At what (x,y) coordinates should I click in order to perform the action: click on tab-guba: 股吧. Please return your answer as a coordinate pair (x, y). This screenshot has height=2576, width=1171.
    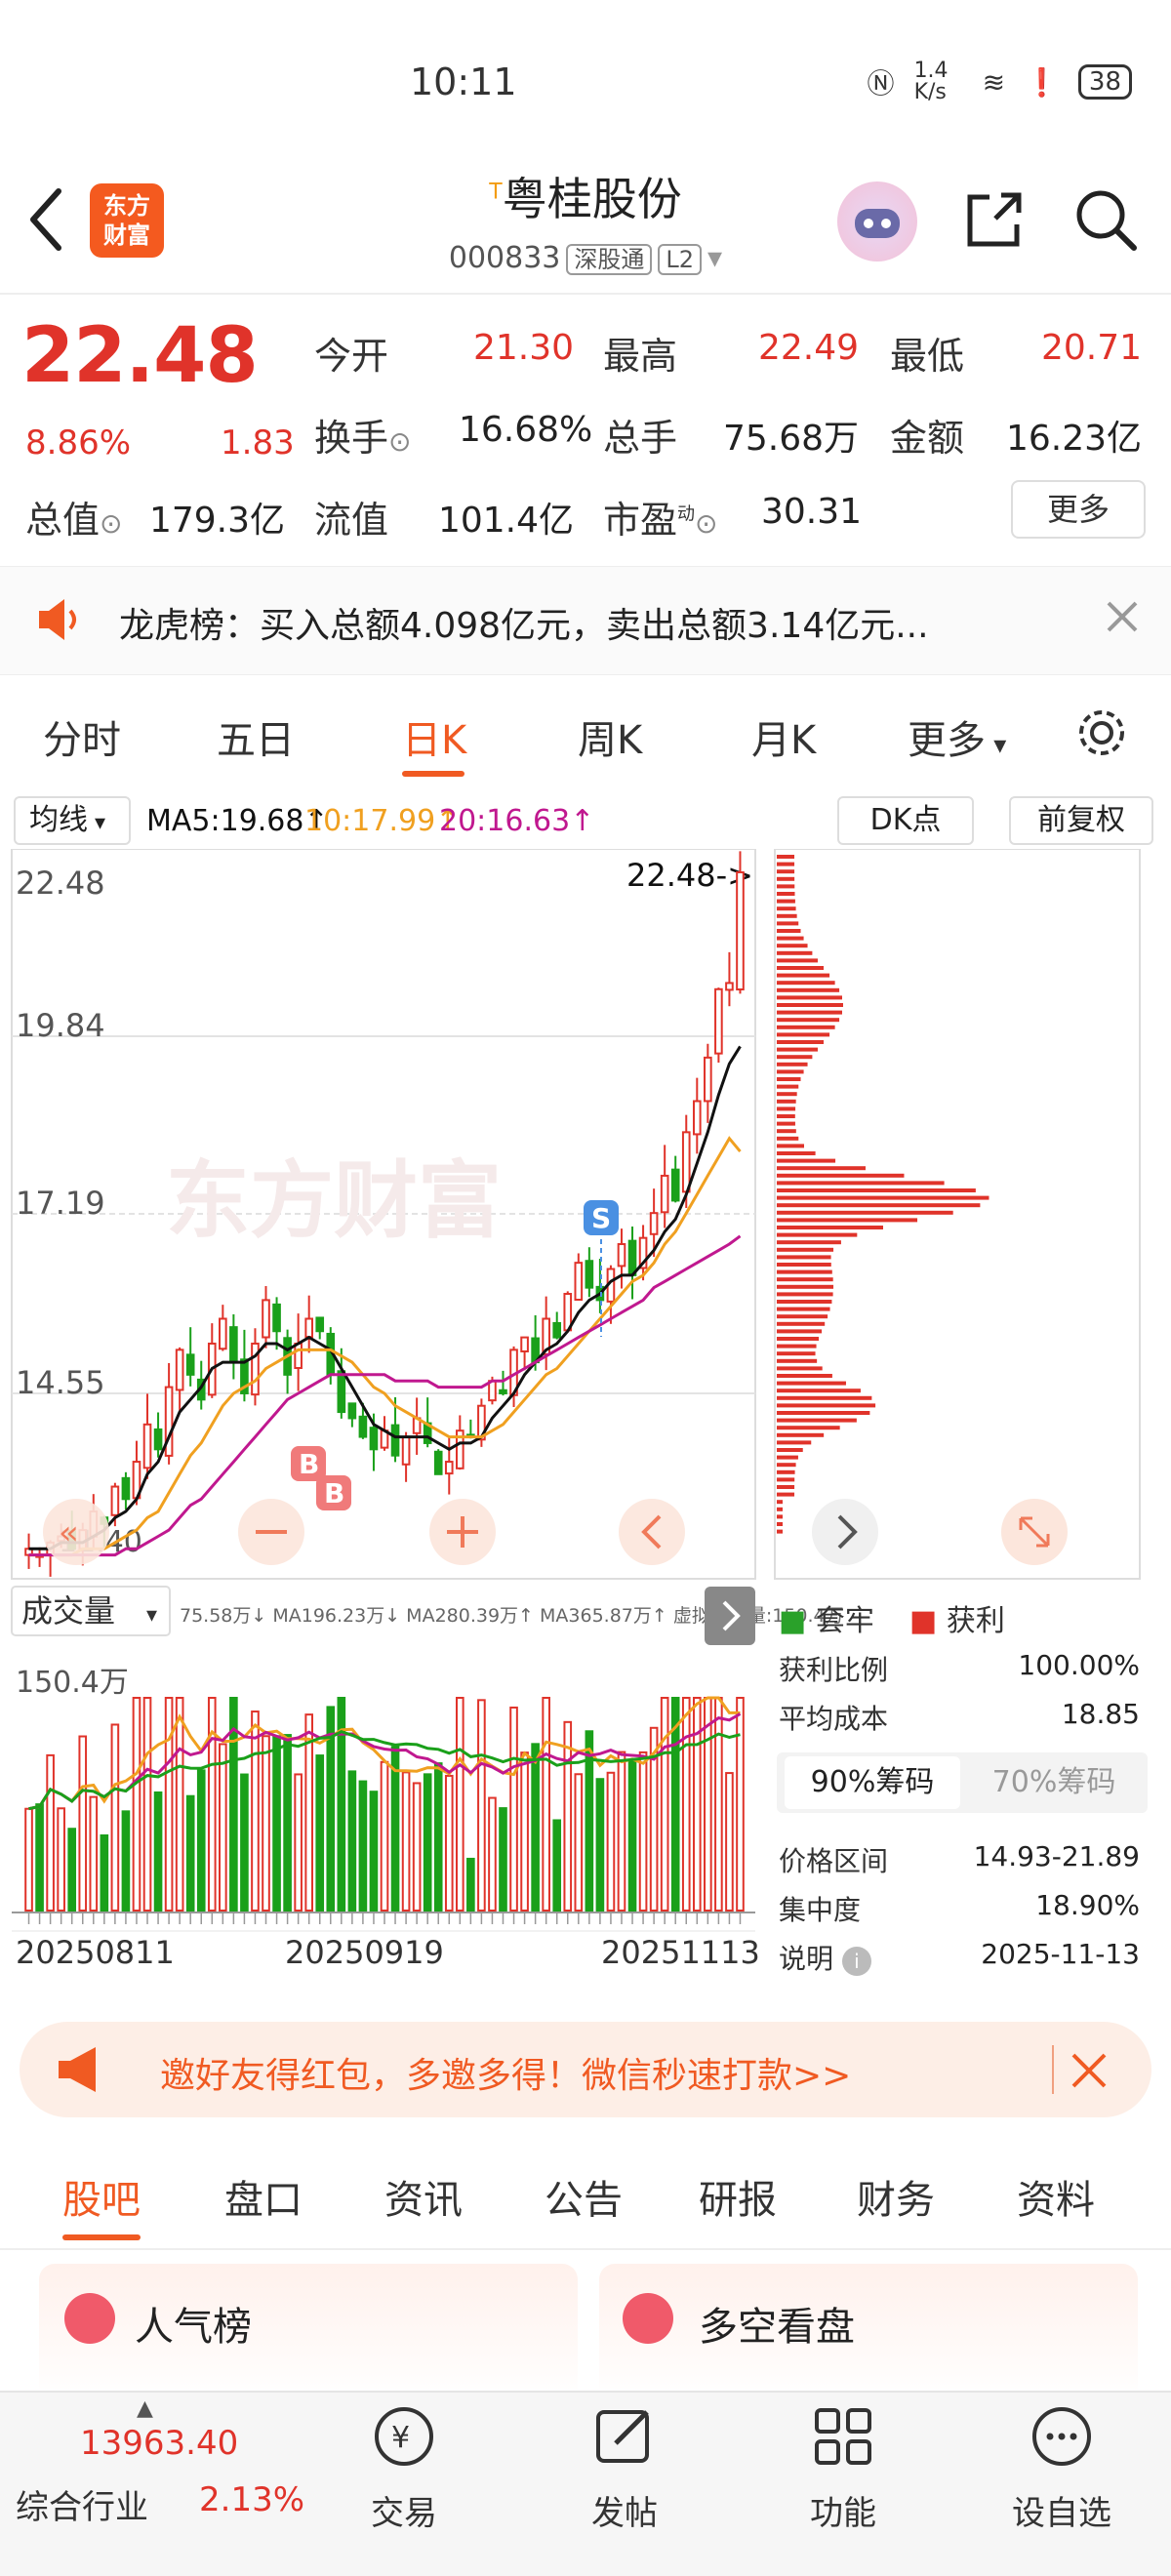
    Looking at the image, I should click on (101, 2196).